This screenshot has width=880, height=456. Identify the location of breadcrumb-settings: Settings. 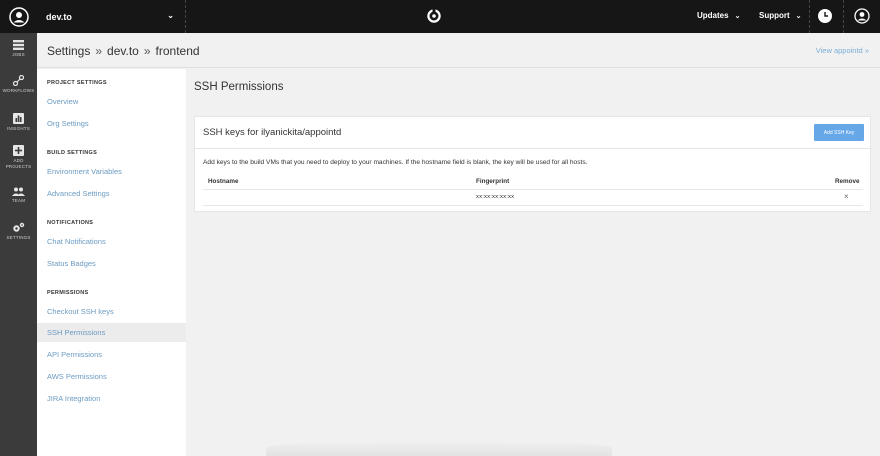
(68, 51).